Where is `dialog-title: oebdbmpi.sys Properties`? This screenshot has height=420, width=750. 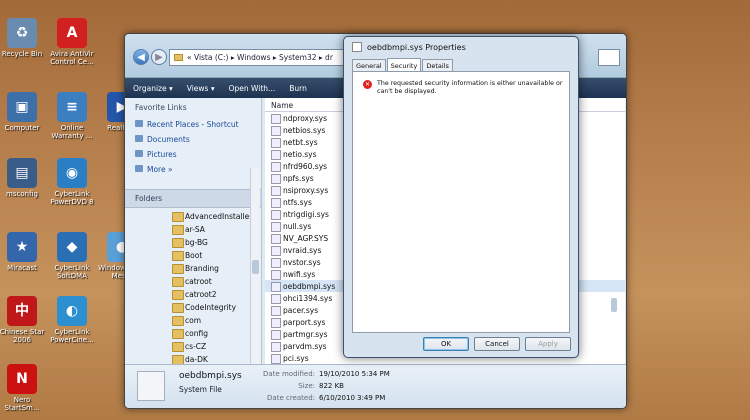
dialog-title: oebdbmpi.sys Properties is located at coordinates (416, 47).